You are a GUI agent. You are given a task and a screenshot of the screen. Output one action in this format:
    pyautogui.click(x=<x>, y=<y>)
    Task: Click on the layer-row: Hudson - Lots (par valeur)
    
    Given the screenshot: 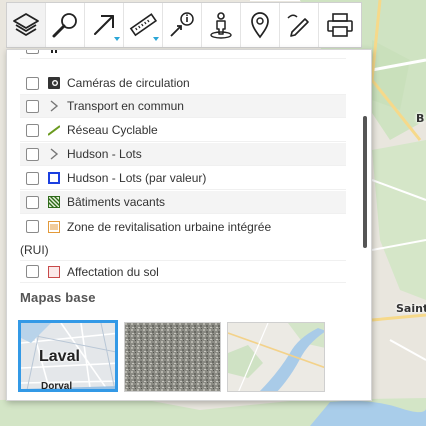 What is the action you would take?
    pyautogui.click(x=183, y=178)
    